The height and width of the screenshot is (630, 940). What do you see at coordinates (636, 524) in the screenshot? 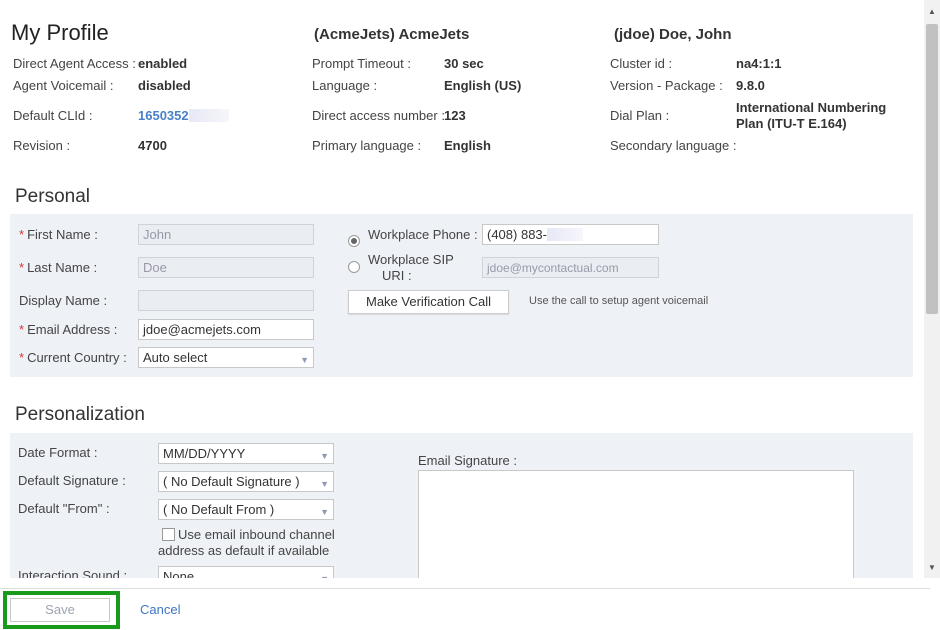
I see `email-signature-textarea` at bounding box center [636, 524].